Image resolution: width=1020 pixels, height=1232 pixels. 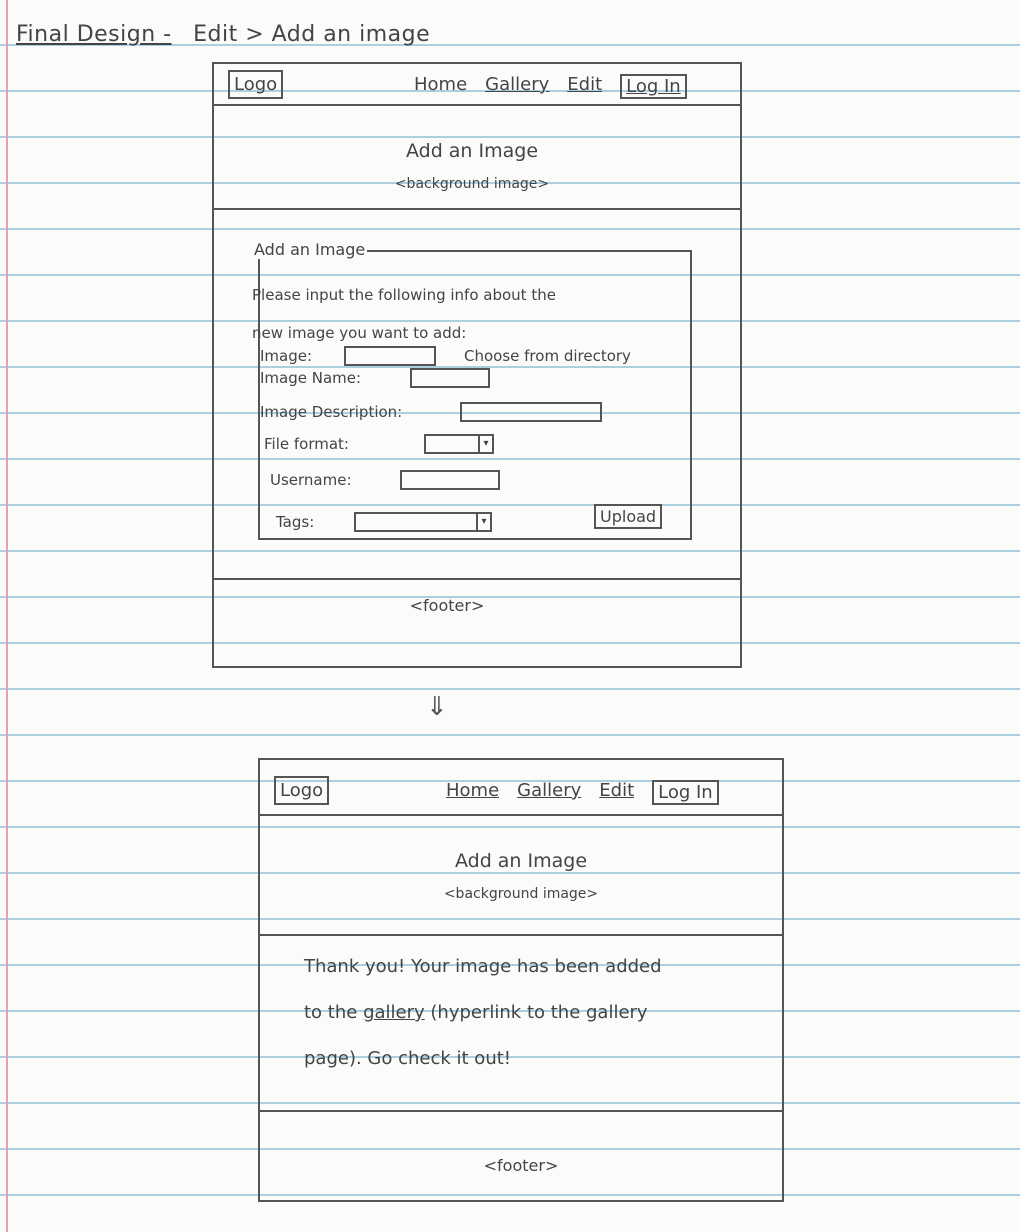 I want to click on image-description-input, so click(x=531, y=412).